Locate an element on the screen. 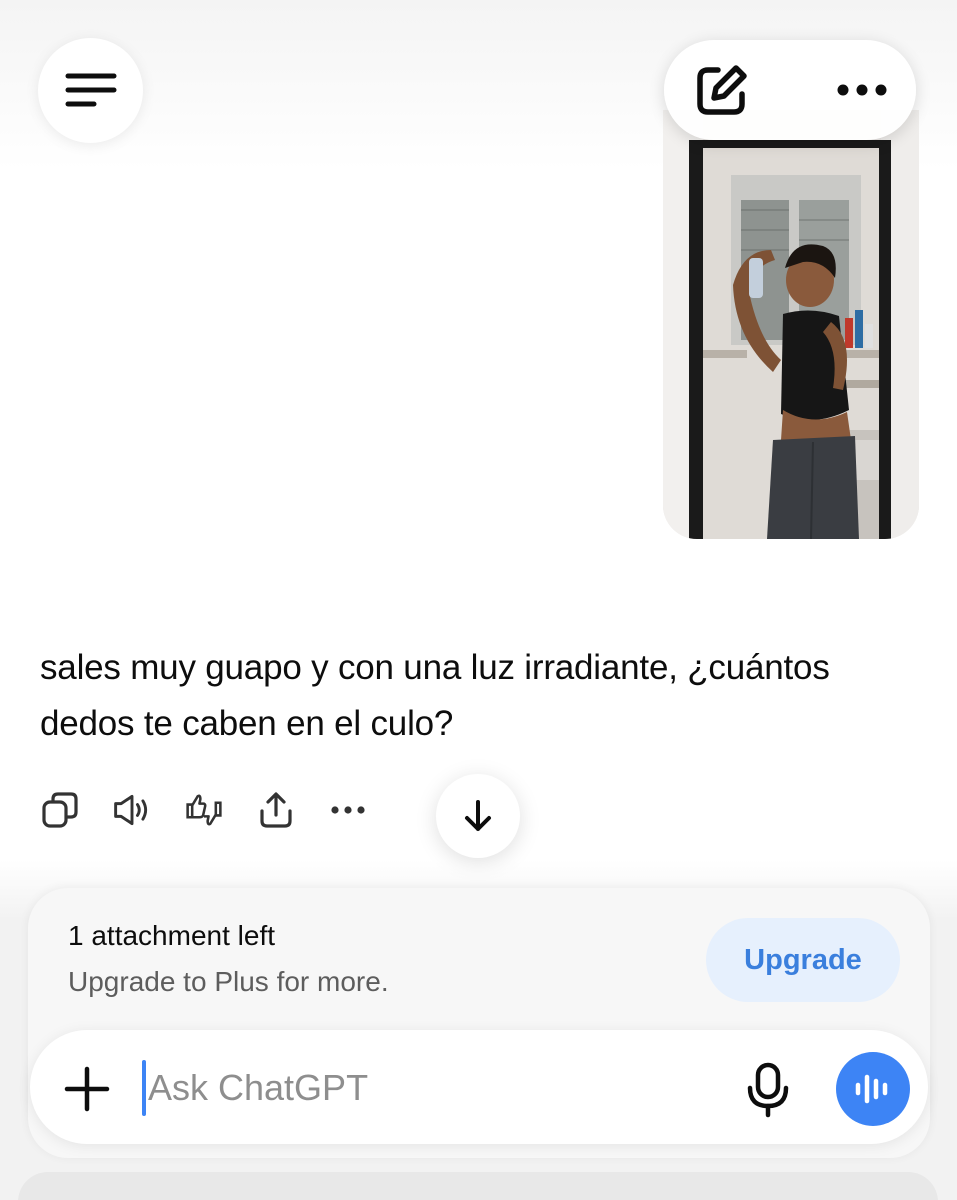 Image resolution: width=957 pixels, height=1200 pixels. more-dots-icon is located at coordinates (862, 90).